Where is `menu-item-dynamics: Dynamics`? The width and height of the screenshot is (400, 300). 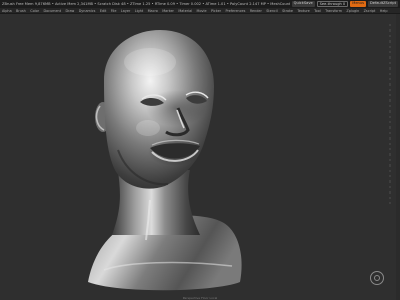 menu-item-dynamics: Dynamics is located at coordinates (87, 11).